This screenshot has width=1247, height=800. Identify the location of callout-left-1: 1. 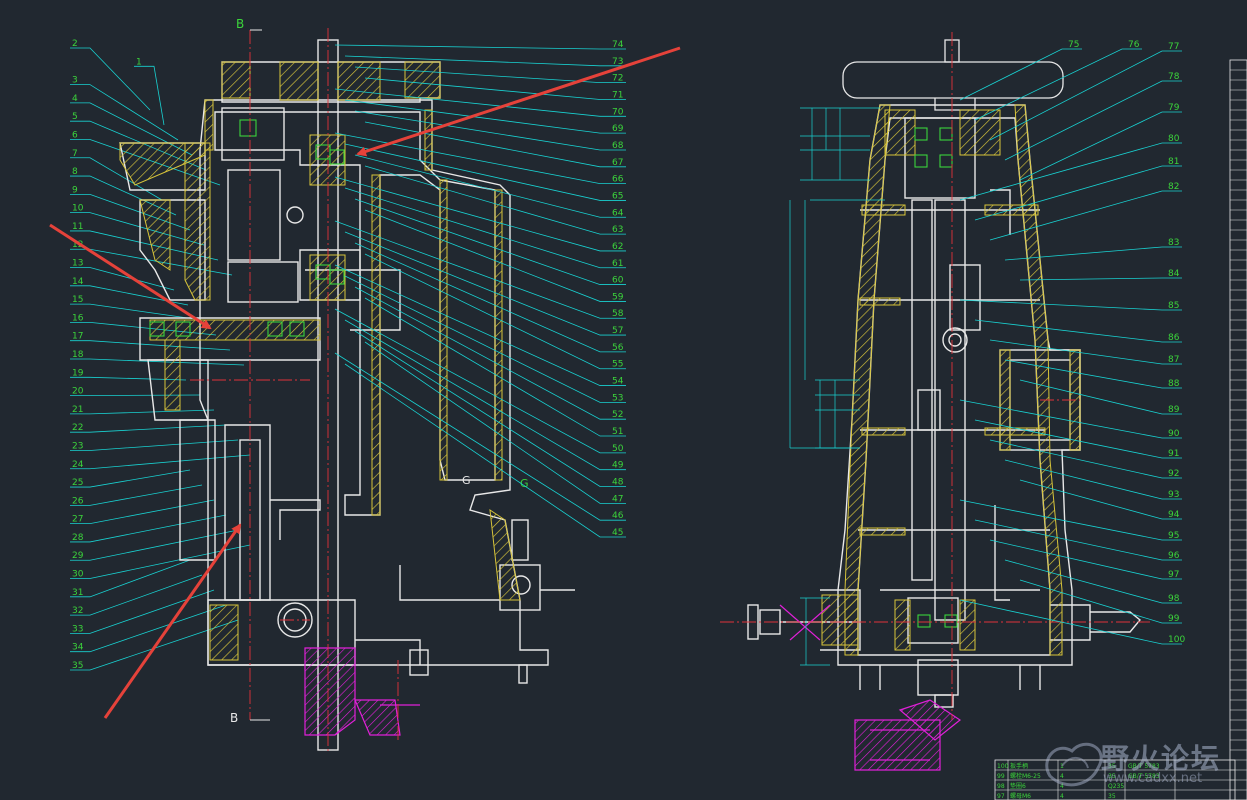
(139, 62).